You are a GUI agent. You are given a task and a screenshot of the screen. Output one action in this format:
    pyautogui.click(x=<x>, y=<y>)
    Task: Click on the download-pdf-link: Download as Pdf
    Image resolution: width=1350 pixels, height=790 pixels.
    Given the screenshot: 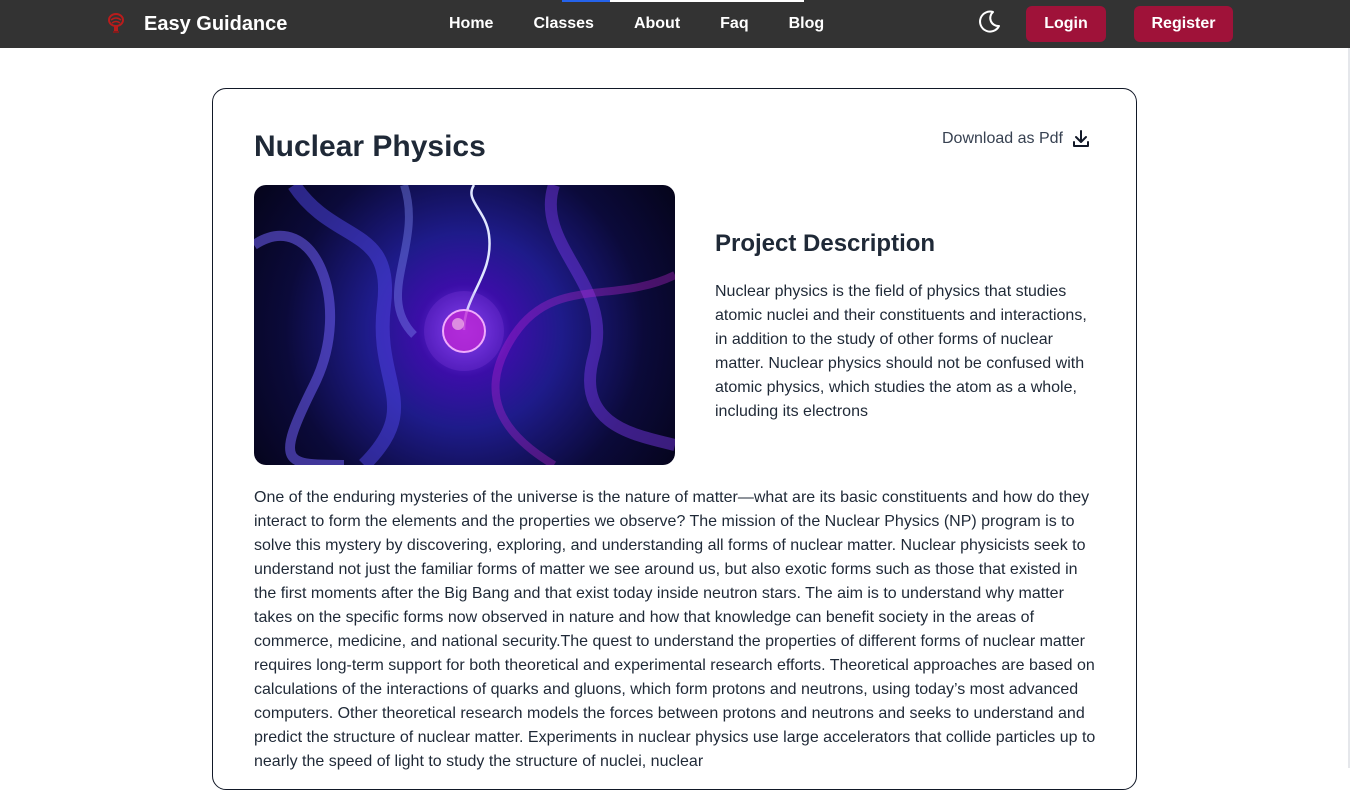 What is the action you would take?
    pyautogui.click(x=1016, y=139)
    